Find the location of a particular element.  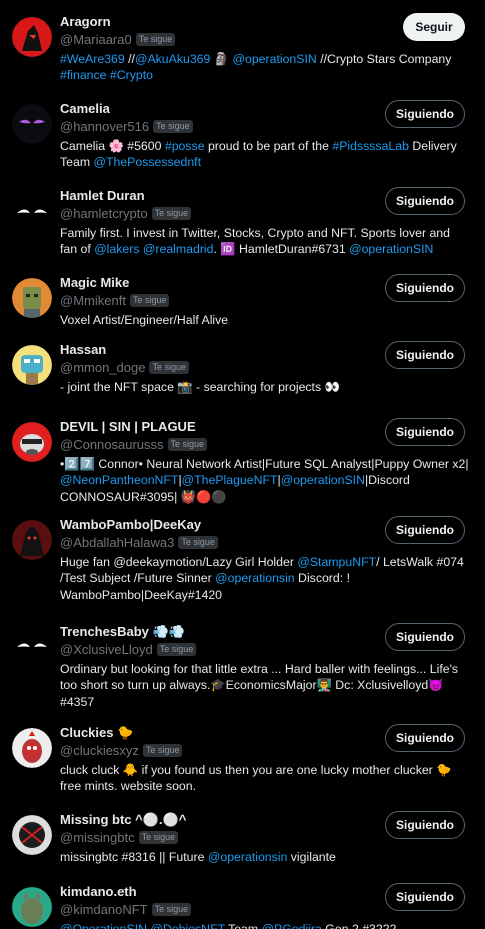

bio-link: @lakers is located at coordinates (116, 249).